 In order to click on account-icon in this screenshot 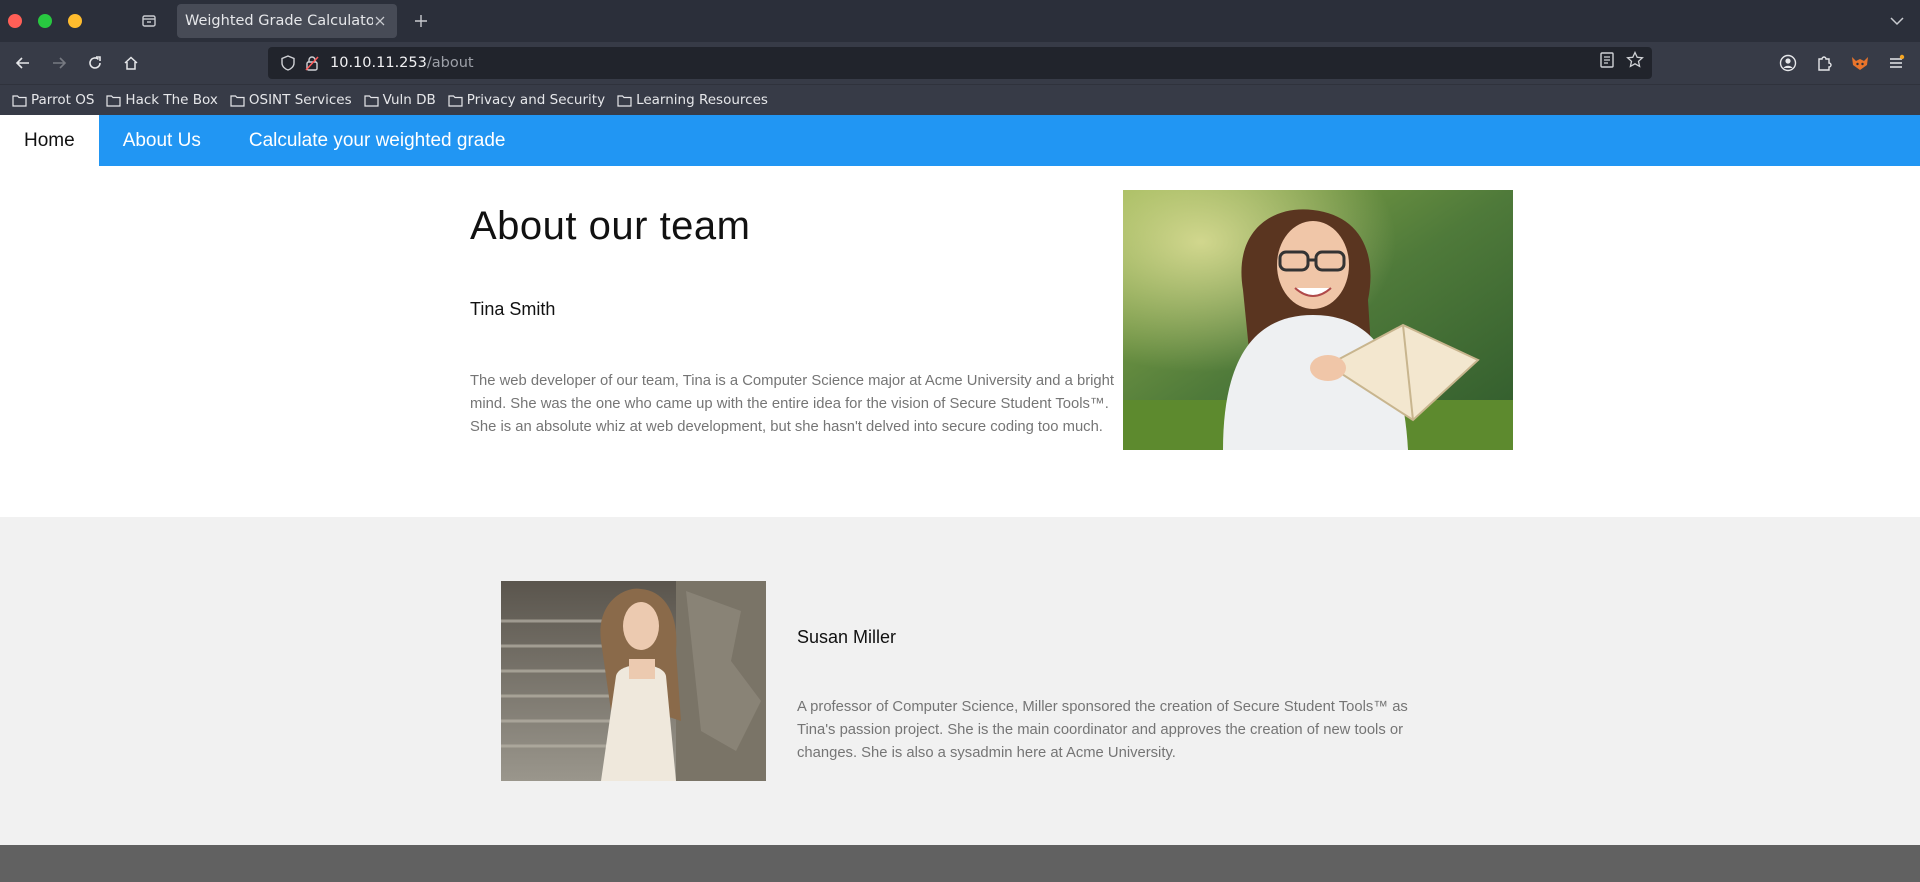, I will do `click(1788, 63)`.